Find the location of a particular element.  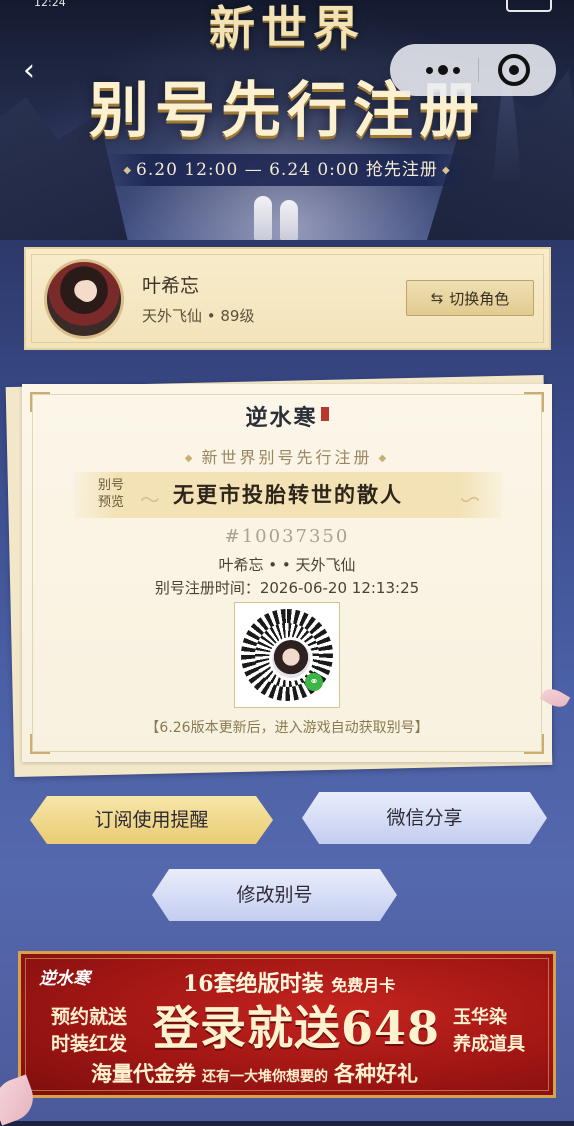

promo-logo: 逆水寒 is located at coordinates (64, 979).